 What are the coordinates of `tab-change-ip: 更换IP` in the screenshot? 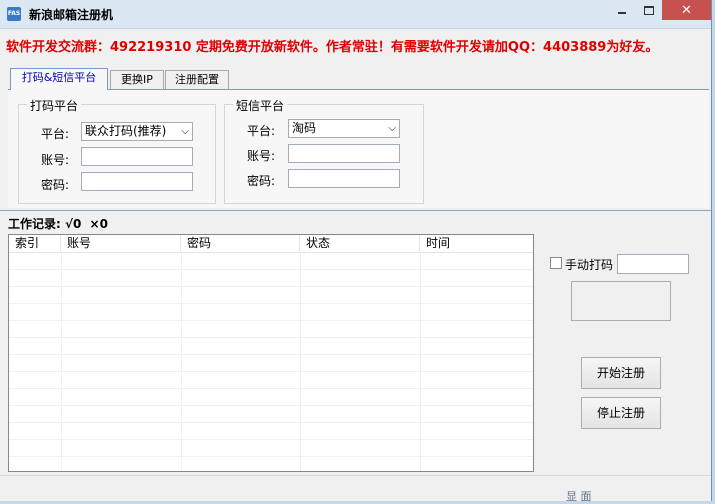 It's located at (137, 79).